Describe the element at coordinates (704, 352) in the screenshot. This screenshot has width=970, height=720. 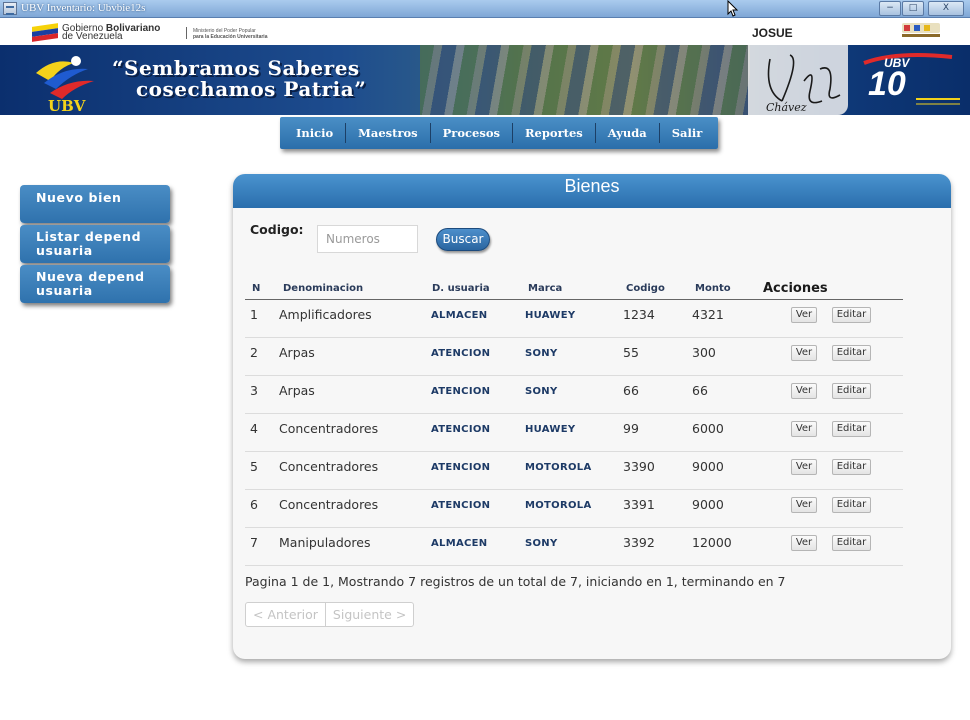
I see `cell-monto: 300` at that location.